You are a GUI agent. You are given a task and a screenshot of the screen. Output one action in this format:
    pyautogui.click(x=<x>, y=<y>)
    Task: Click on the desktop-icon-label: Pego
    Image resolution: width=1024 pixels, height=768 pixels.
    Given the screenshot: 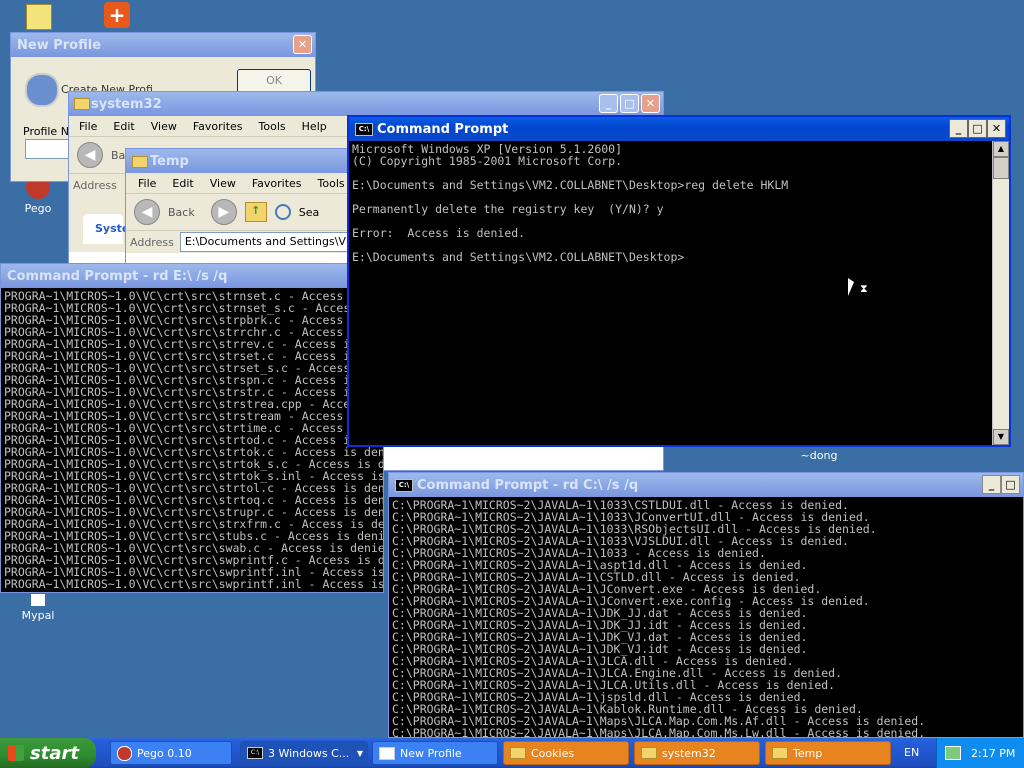 What is the action you would take?
    pyautogui.click(x=38, y=208)
    